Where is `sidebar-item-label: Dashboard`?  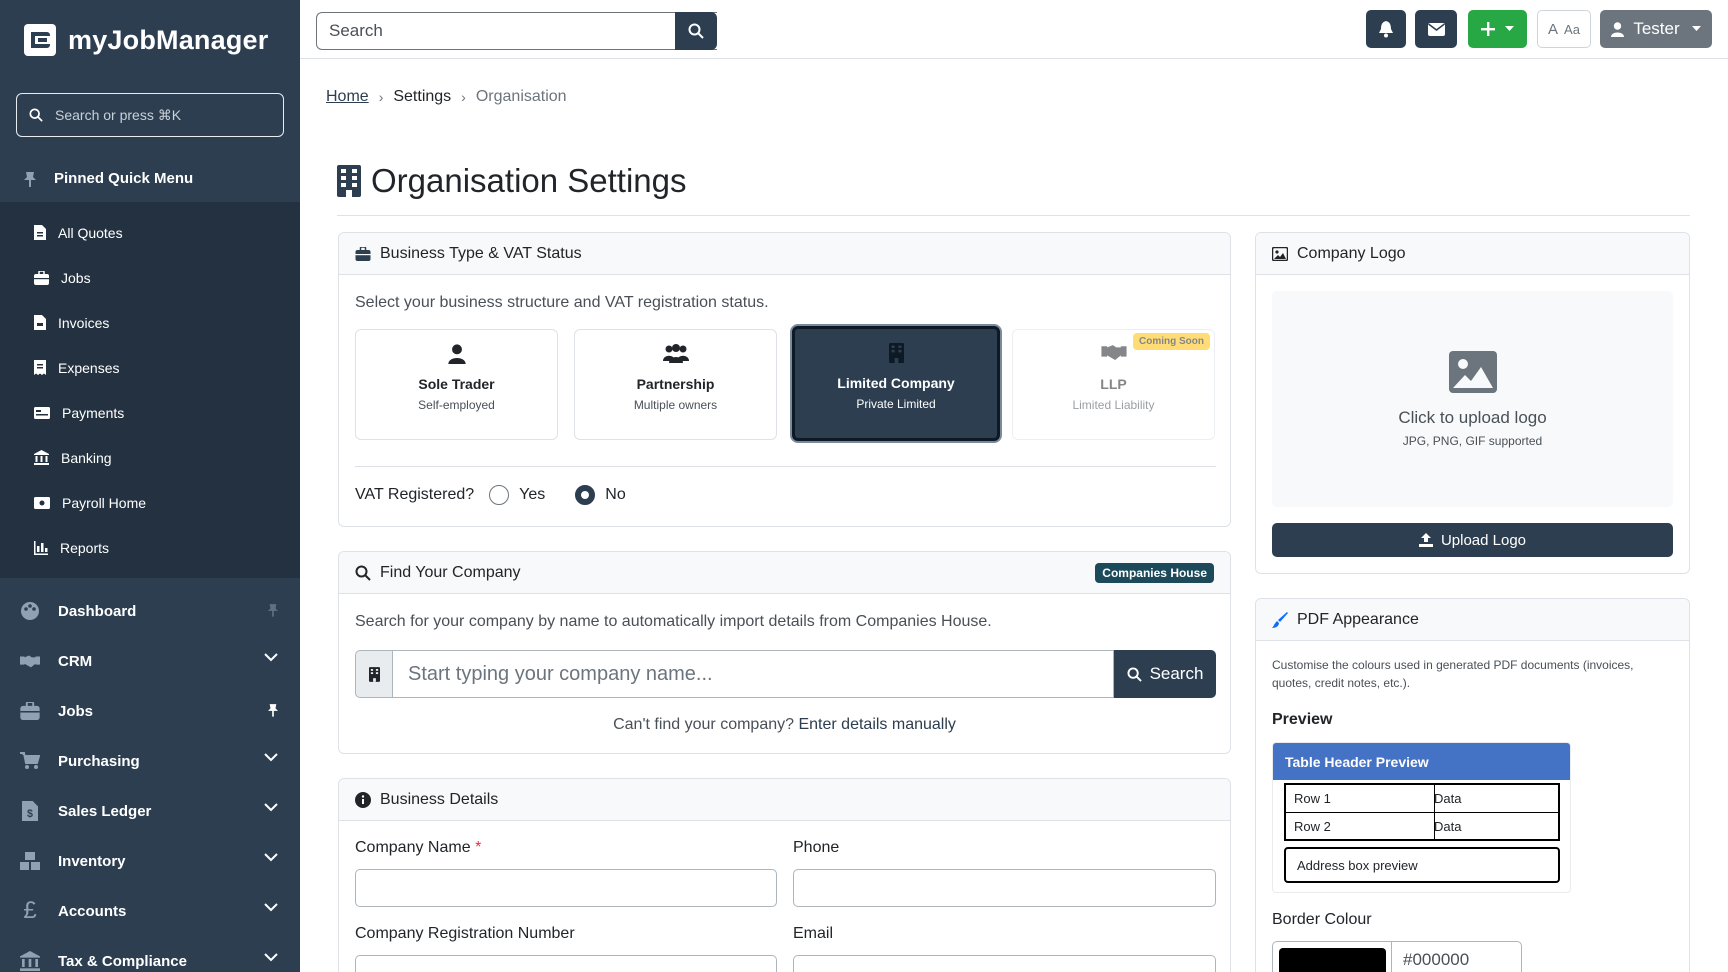 sidebar-item-label: Dashboard is located at coordinates (97, 611).